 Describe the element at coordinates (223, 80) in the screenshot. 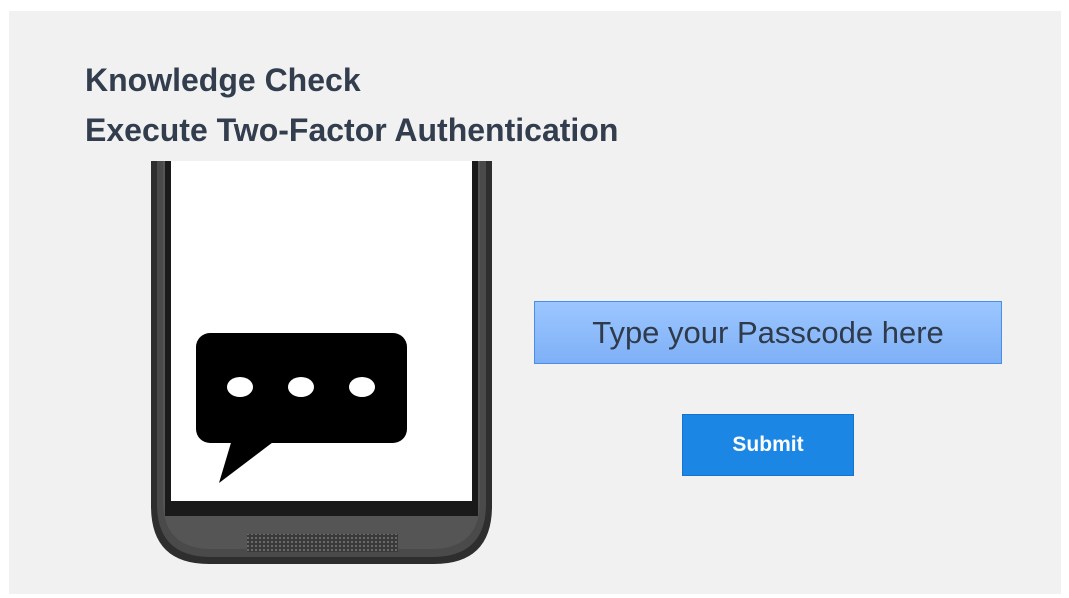

I see `title-line-knowledge-check: Knowledge Check` at that location.